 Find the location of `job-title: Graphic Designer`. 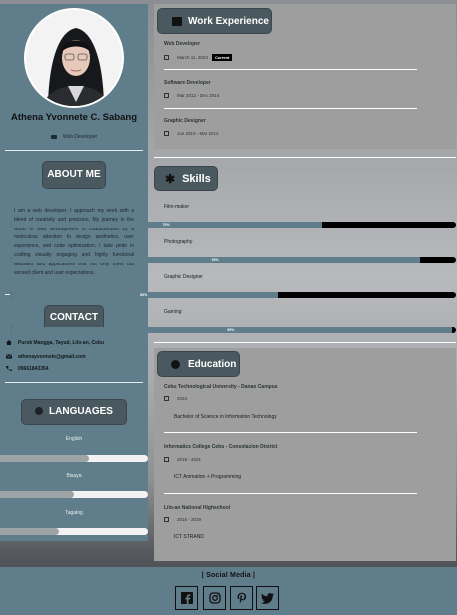

job-title: Graphic Designer is located at coordinates (185, 121).